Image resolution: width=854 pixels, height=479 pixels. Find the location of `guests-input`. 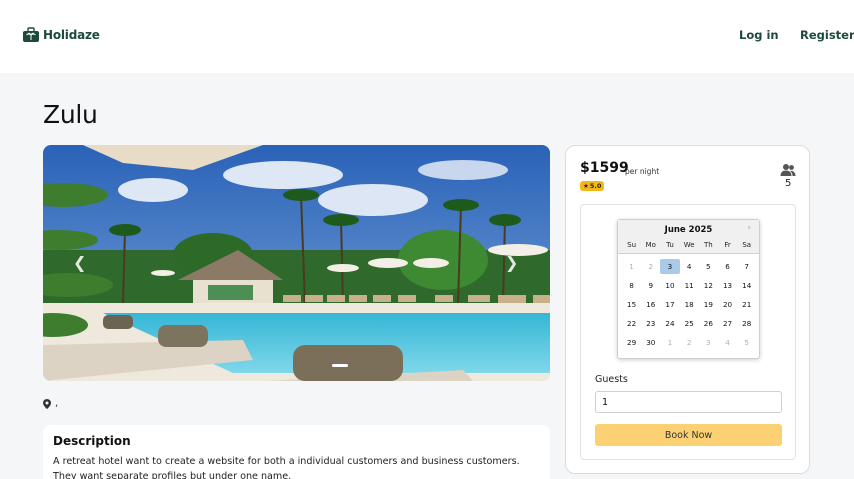

guests-input is located at coordinates (688, 402).